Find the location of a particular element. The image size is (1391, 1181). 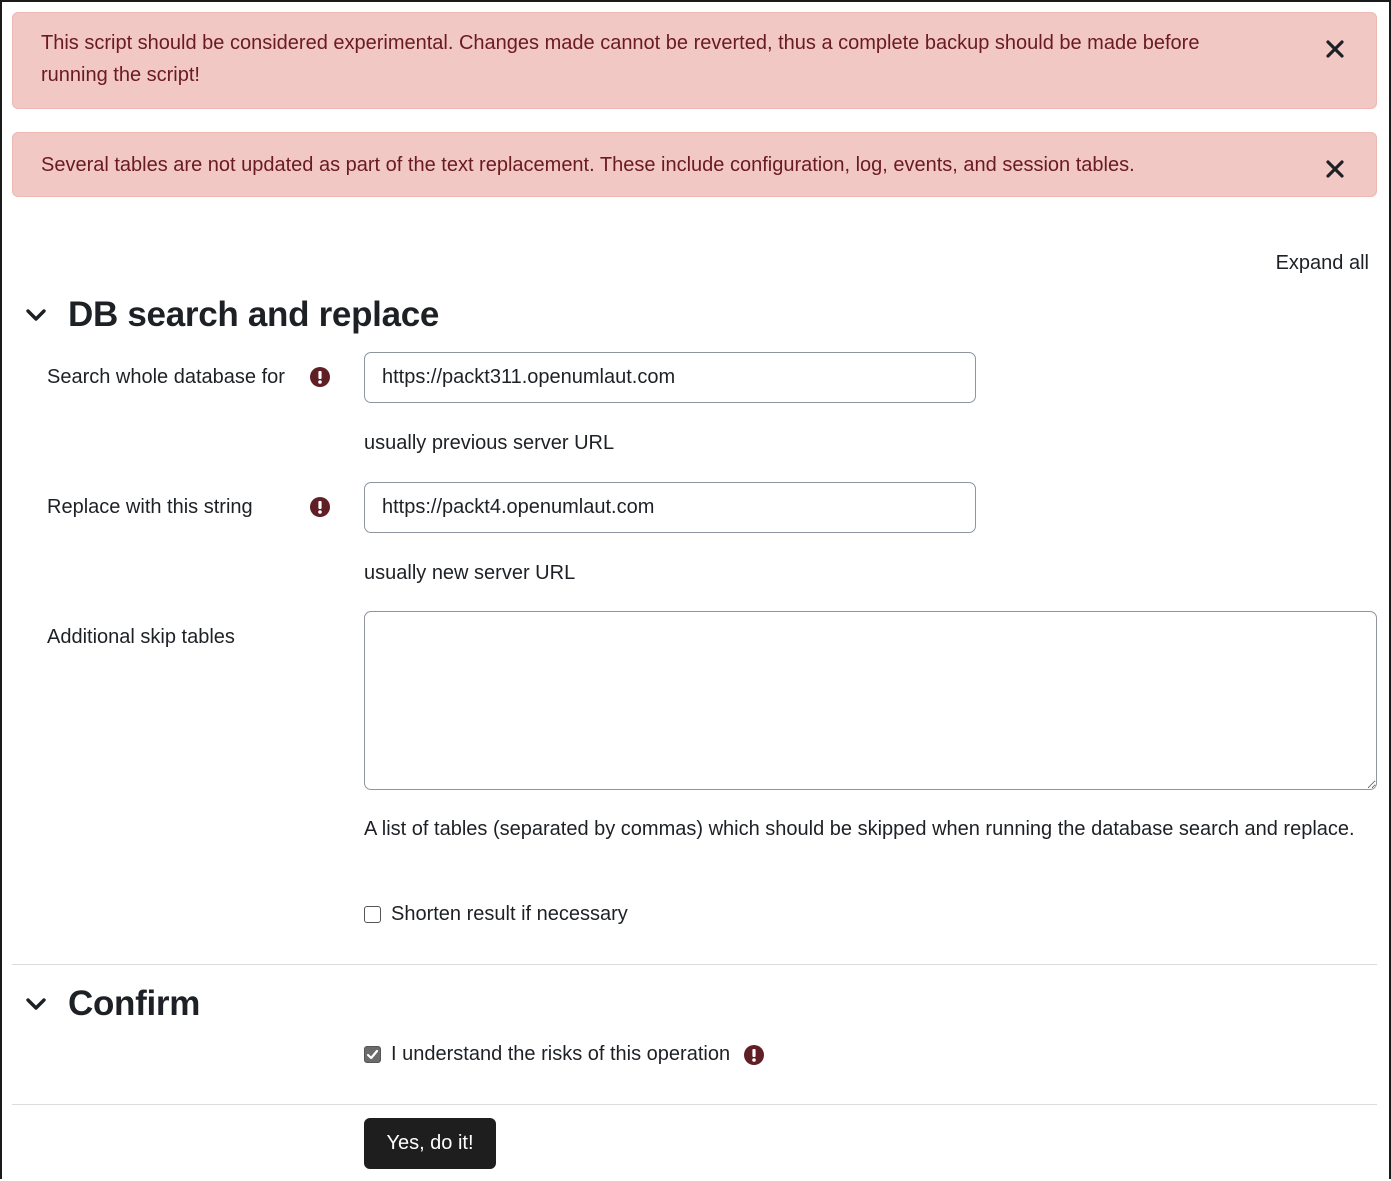

replace-input is located at coordinates (670, 507).